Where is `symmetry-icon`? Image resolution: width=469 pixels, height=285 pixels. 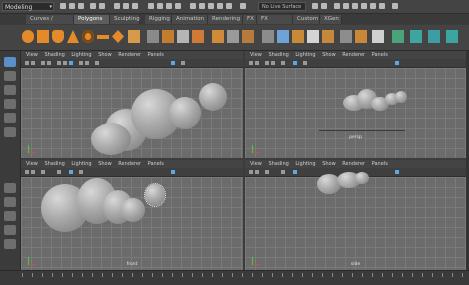
symmetry-icon is located at coordinates (324, 6).